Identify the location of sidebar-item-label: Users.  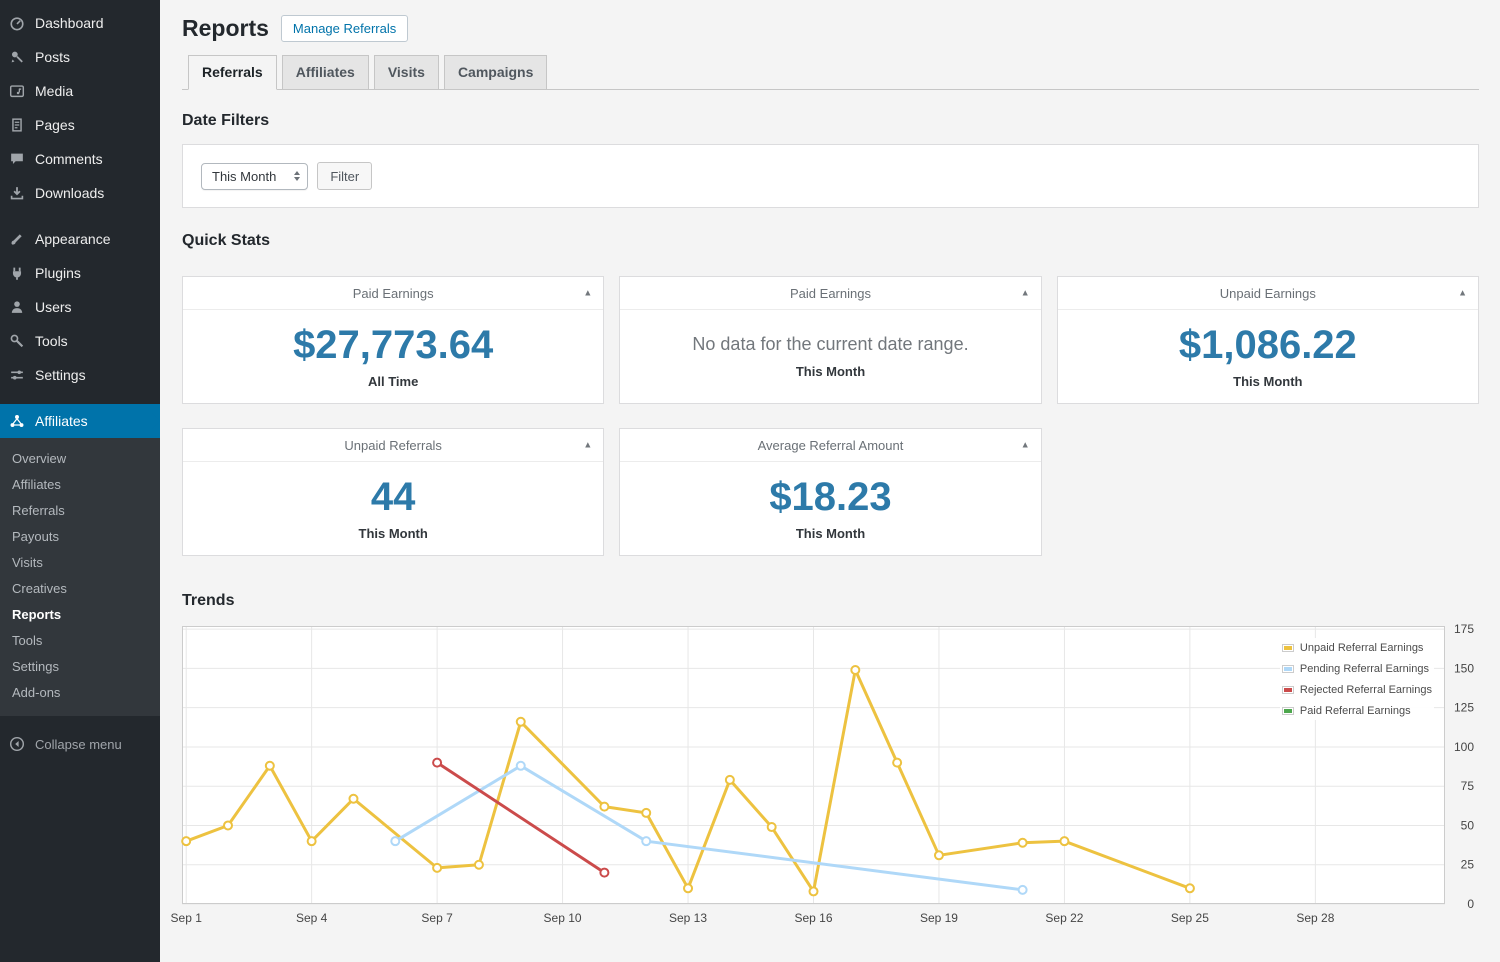
(53, 307).